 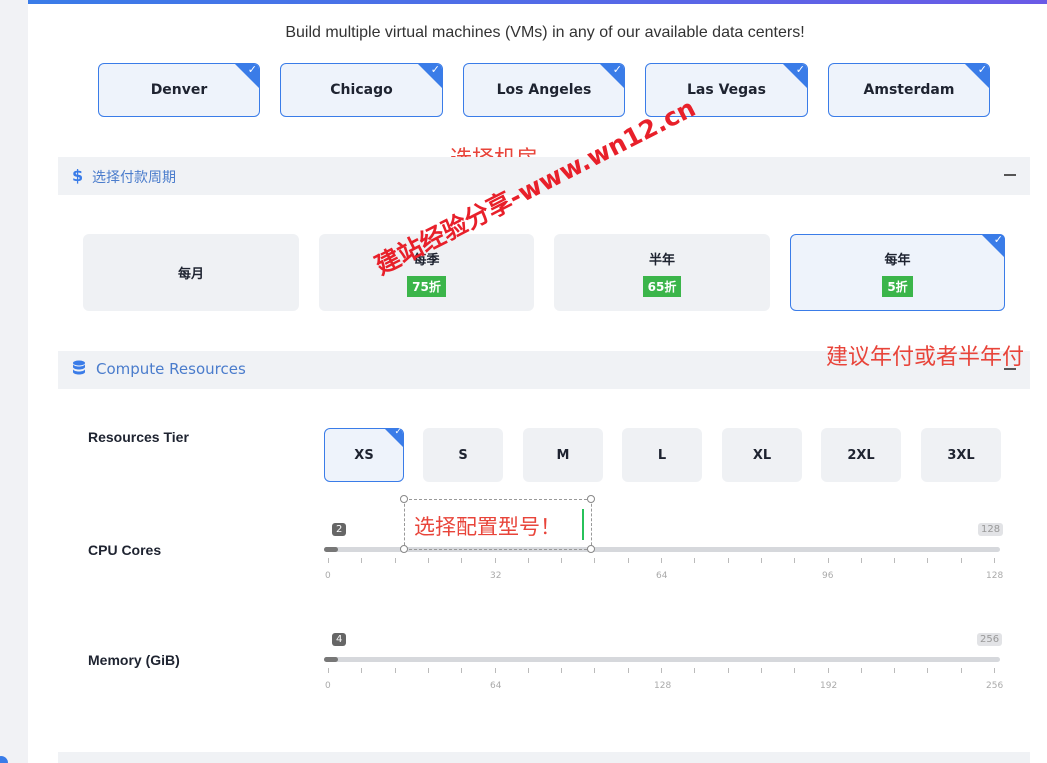 I want to click on datacenter-card-amsterdam: Amsterdam ✓, so click(x=909, y=90).